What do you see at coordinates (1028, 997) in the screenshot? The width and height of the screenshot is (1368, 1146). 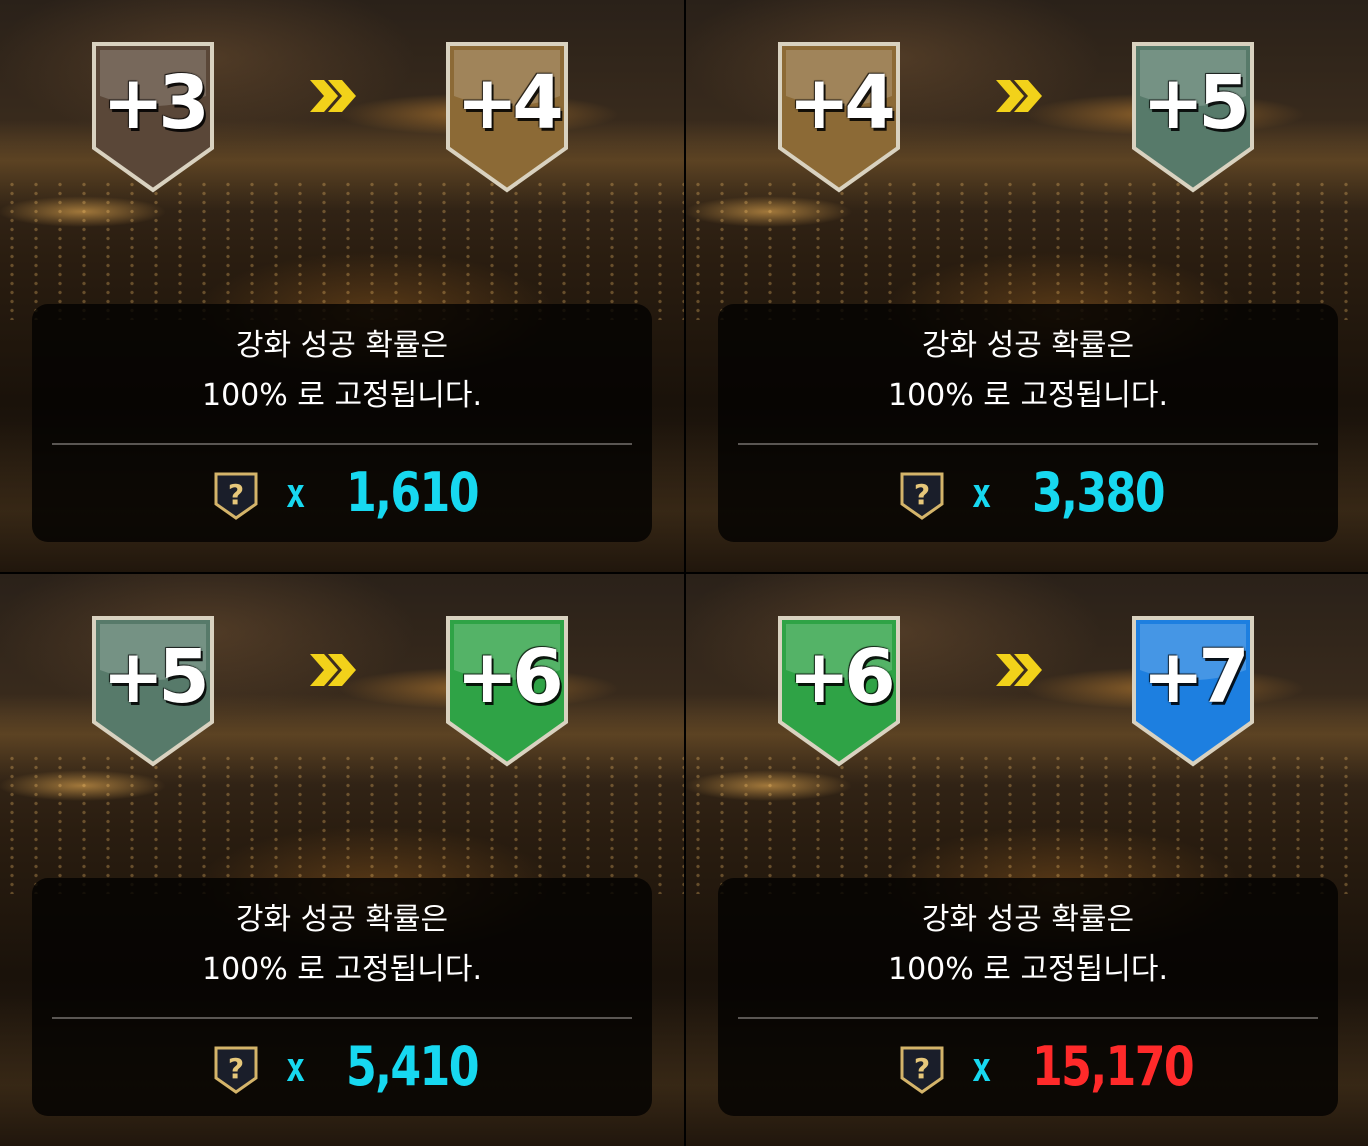 I see `info-box: 강화 성공 확률은 100% 로 고정됩니다. ? x 15,170` at bounding box center [1028, 997].